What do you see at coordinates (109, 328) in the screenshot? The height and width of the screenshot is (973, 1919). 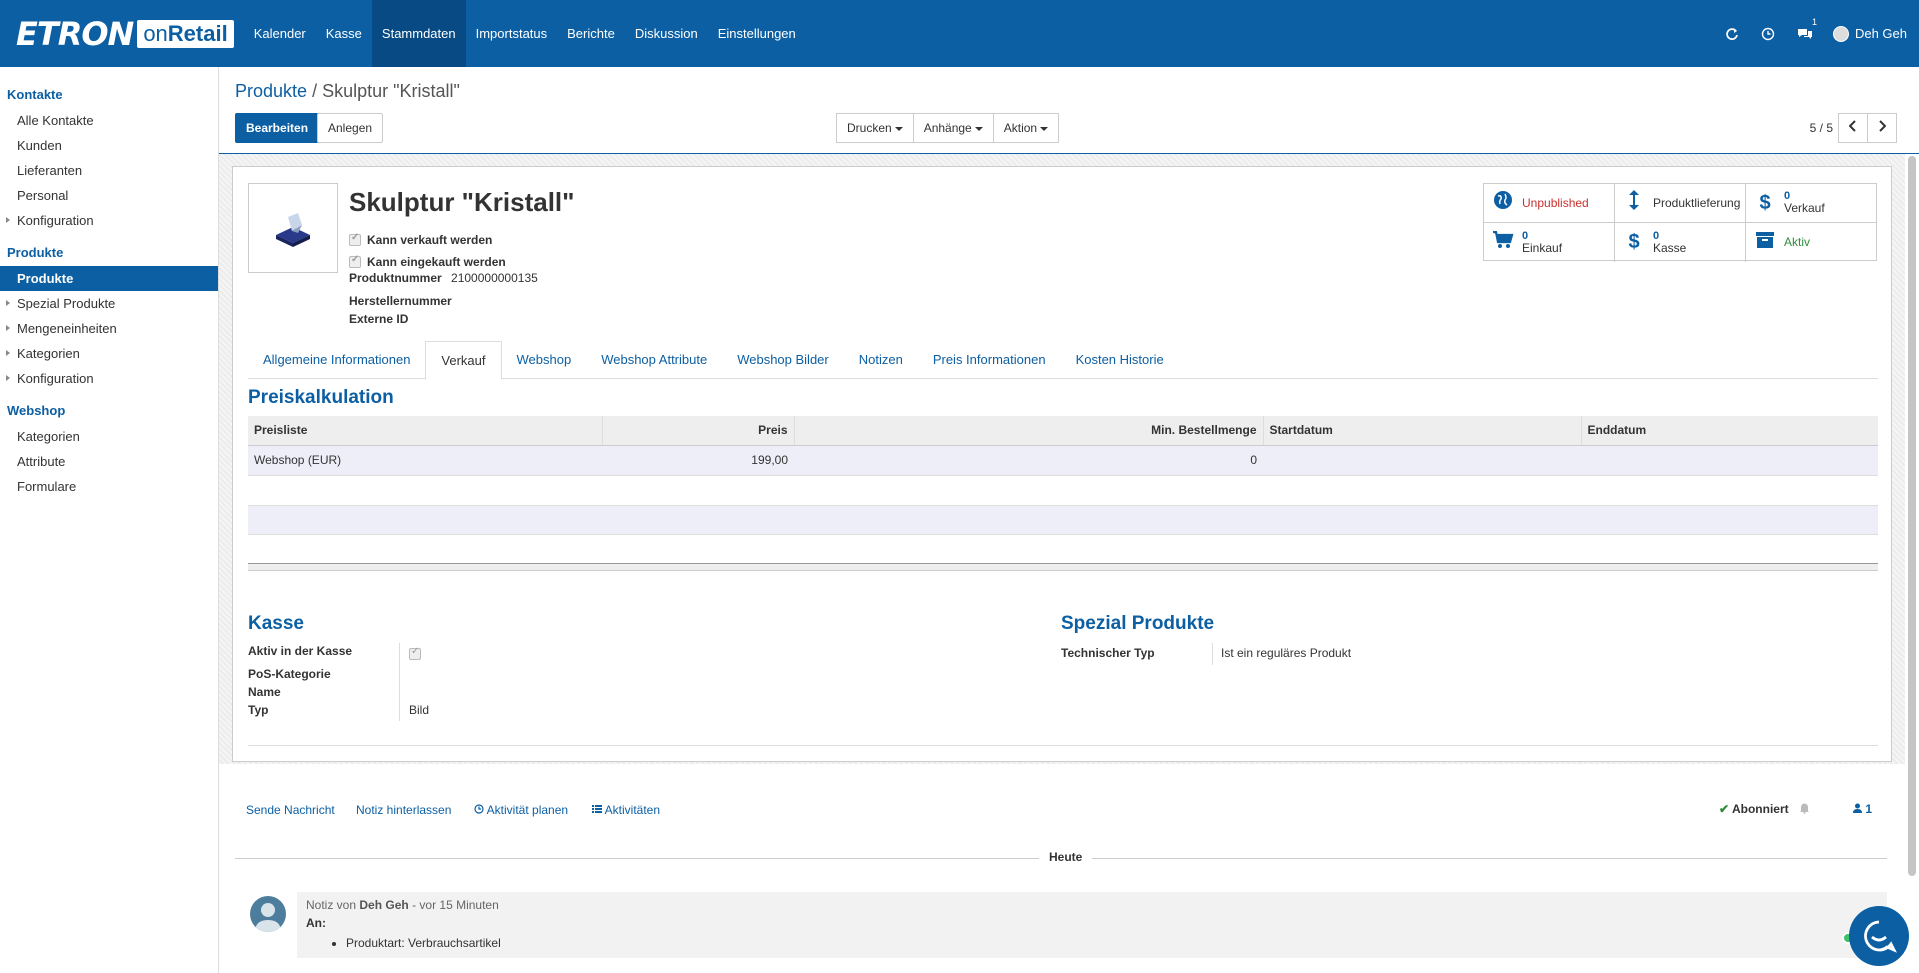 I see `sidebar-item-mengeneinheiten: Mengeneinheiten` at bounding box center [109, 328].